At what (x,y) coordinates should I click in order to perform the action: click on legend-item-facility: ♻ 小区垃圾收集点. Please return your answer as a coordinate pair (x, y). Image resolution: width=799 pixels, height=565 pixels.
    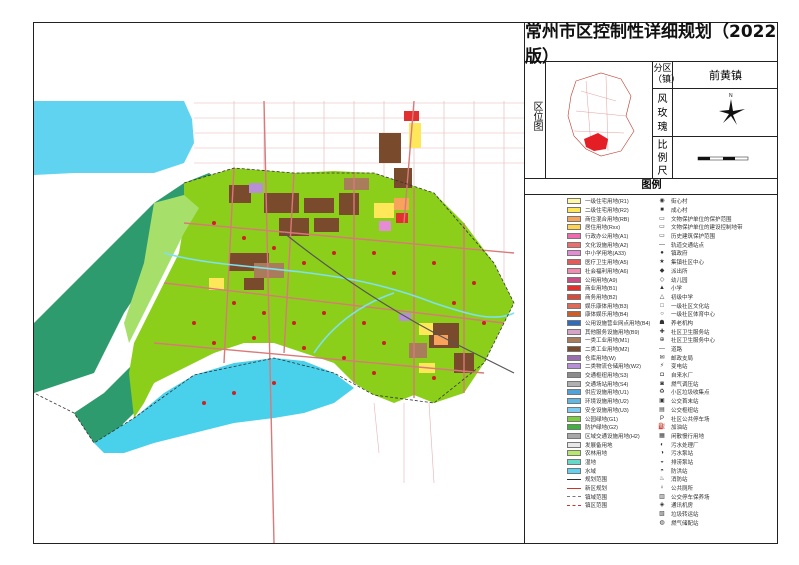
    Looking at the image, I should click on (700, 392).